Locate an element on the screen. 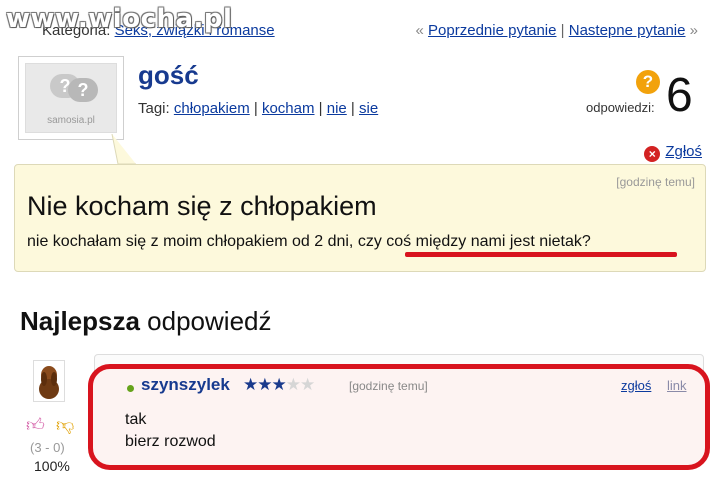 The image size is (720, 488). online-status-icon is located at coordinates (130, 388).